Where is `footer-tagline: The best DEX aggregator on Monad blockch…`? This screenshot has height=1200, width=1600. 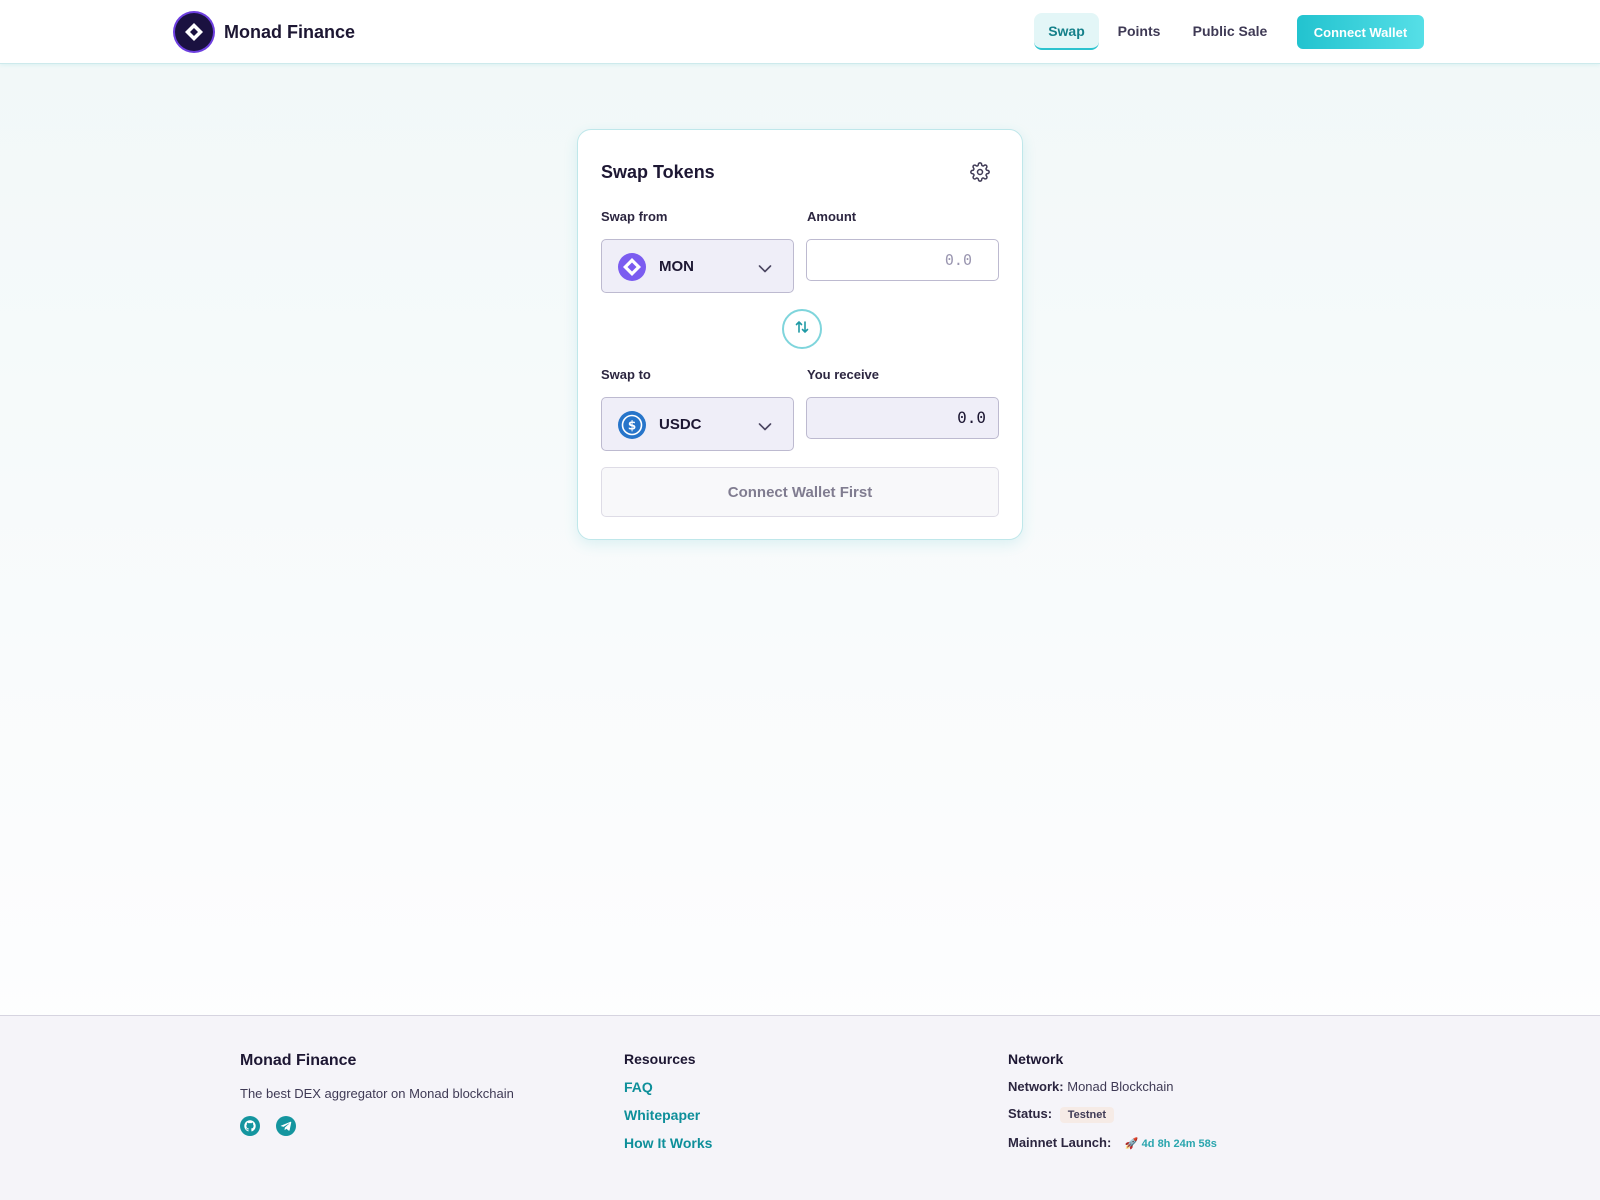 footer-tagline: The best DEX aggregator on Monad blockch… is located at coordinates (377, 1093).